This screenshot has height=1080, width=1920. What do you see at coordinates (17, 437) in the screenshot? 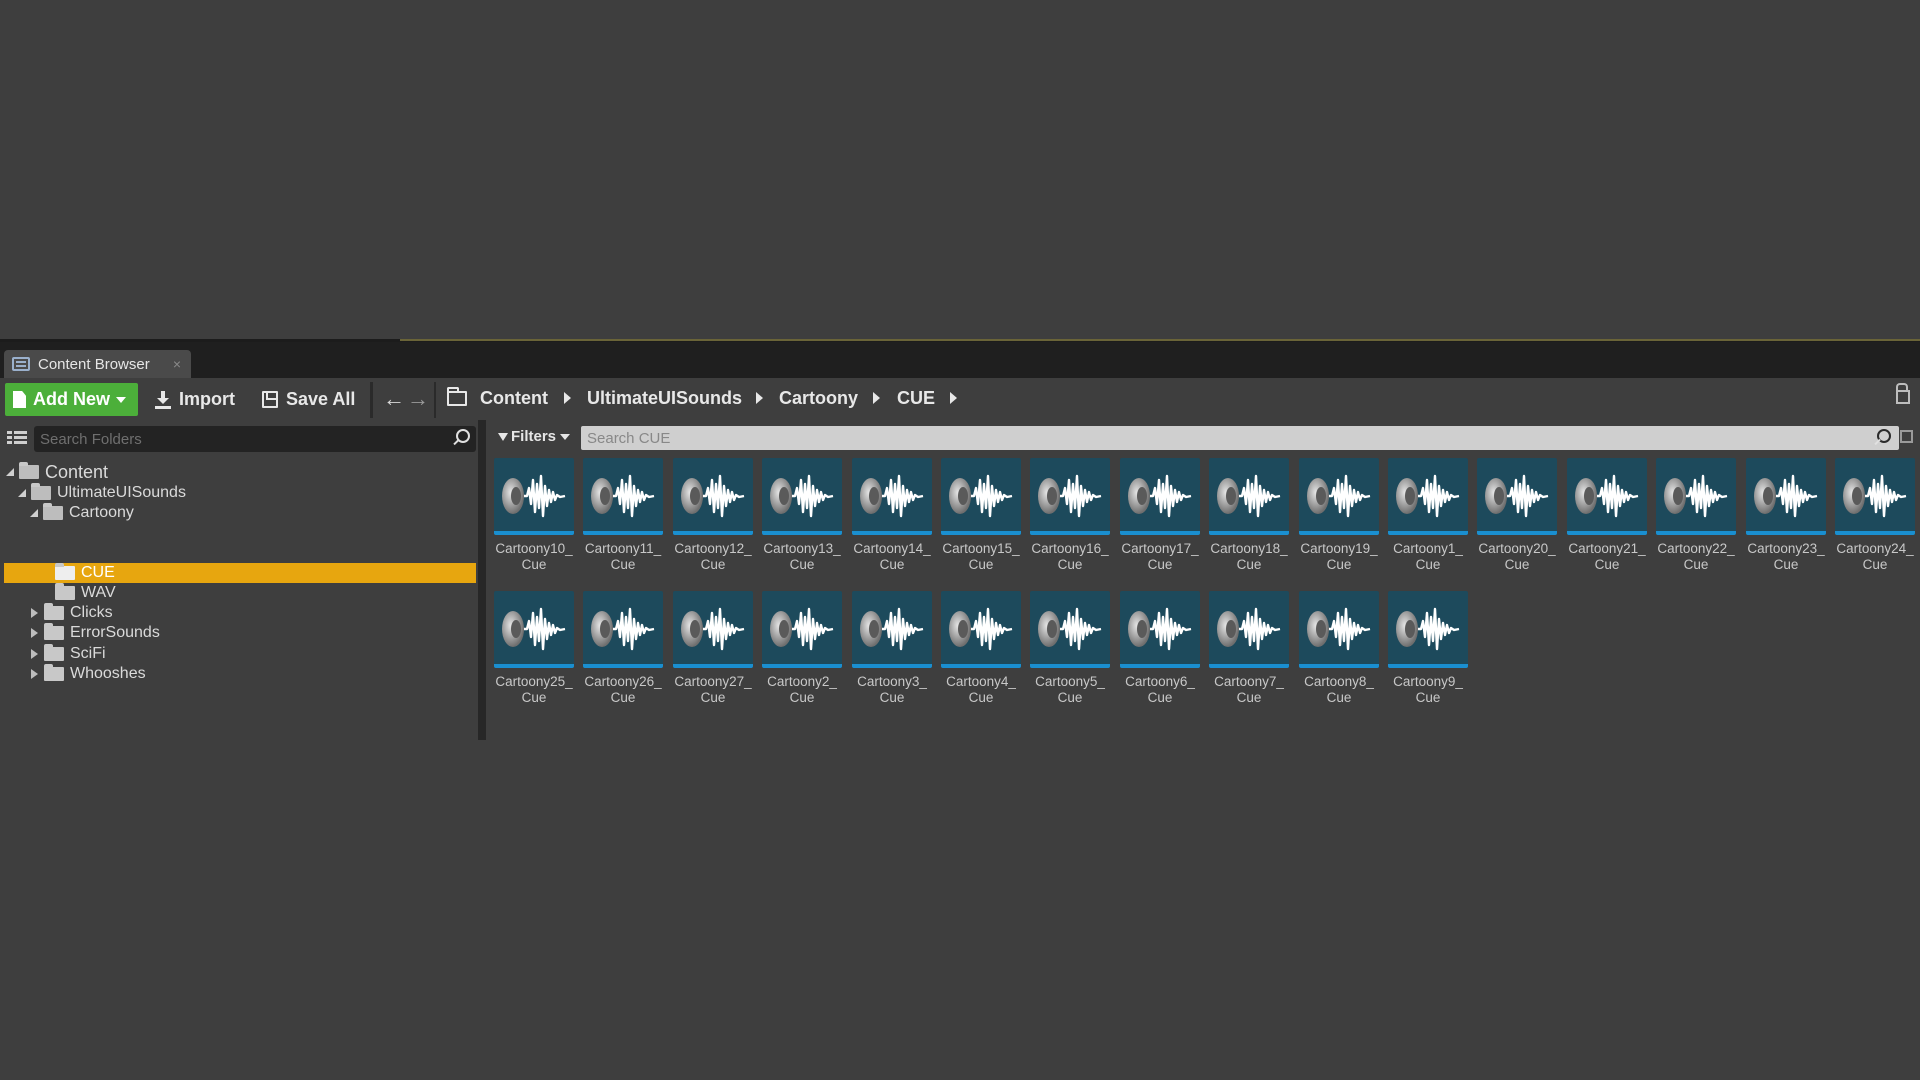
I see `sources-toggle-icon` at bounding box center [17, 437].